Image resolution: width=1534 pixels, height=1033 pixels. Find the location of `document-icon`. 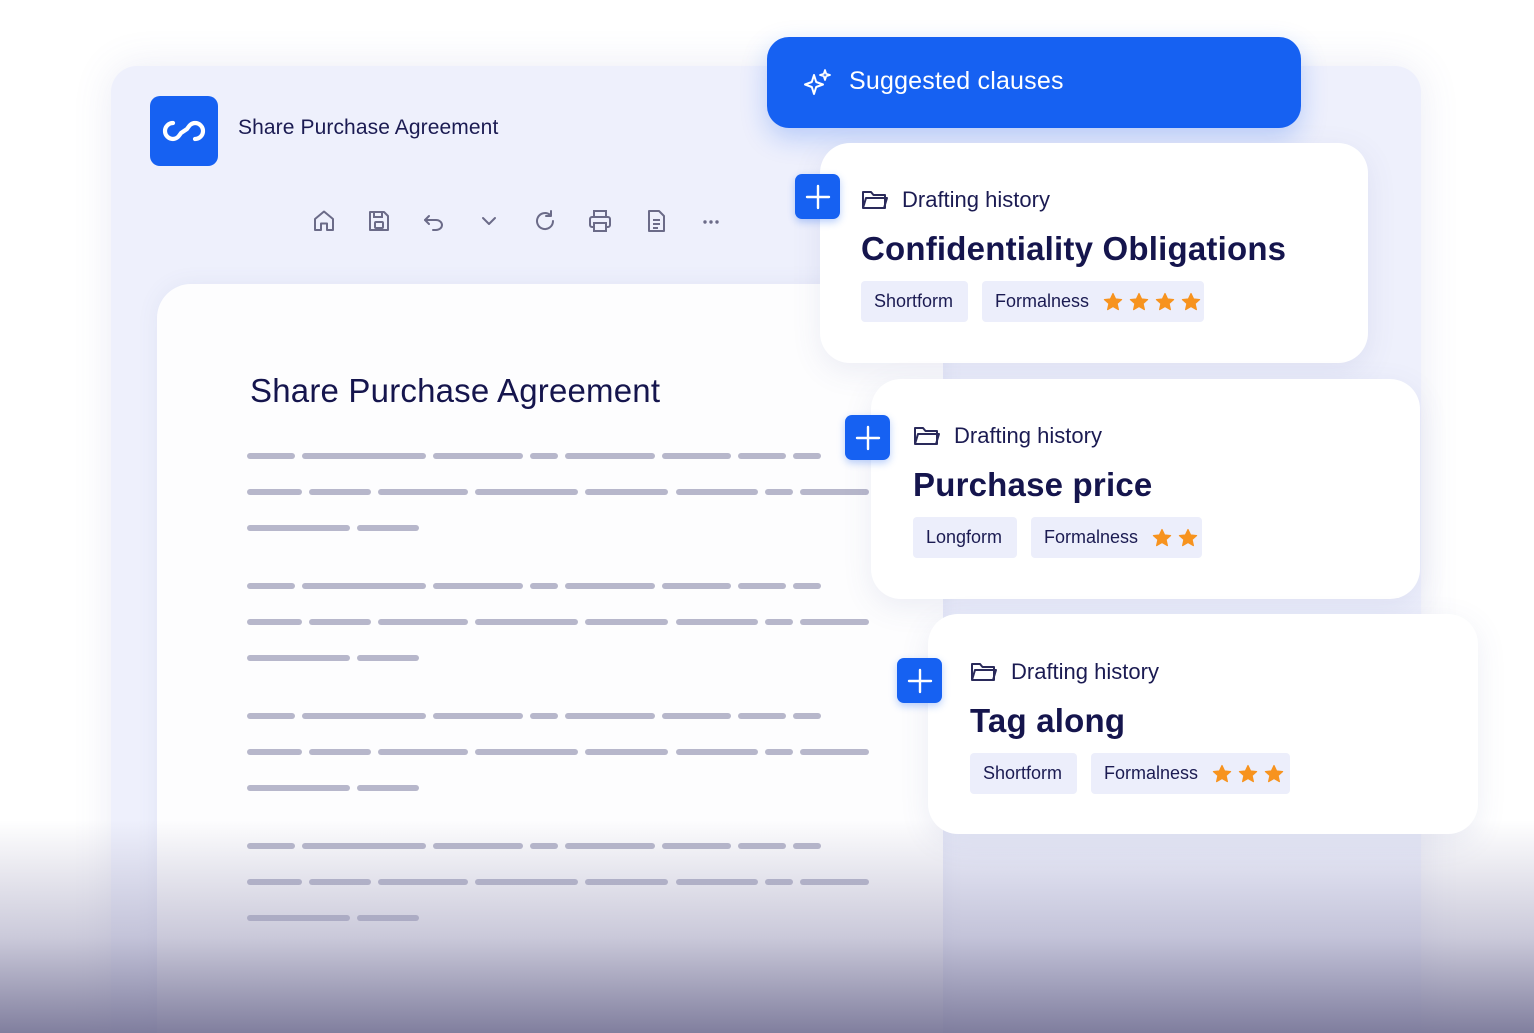

document-icon is located at coordinates (656, 221).